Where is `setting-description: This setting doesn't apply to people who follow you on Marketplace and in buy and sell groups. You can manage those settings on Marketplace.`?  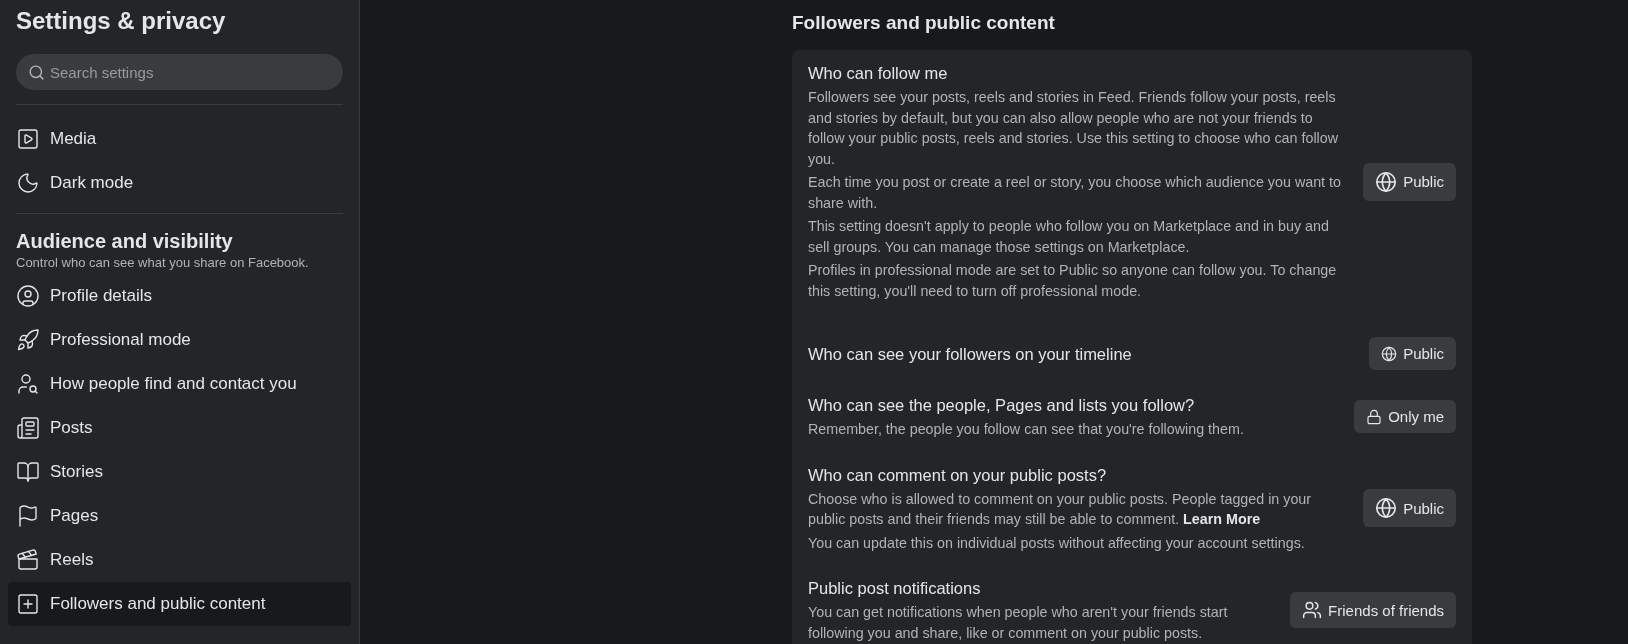 setting-description: This setting doesn't apply to people who follow you on Marketplace and in buy and sell groups. You can manage those settings on Marketplace. is located at coordinates (1069, 237).